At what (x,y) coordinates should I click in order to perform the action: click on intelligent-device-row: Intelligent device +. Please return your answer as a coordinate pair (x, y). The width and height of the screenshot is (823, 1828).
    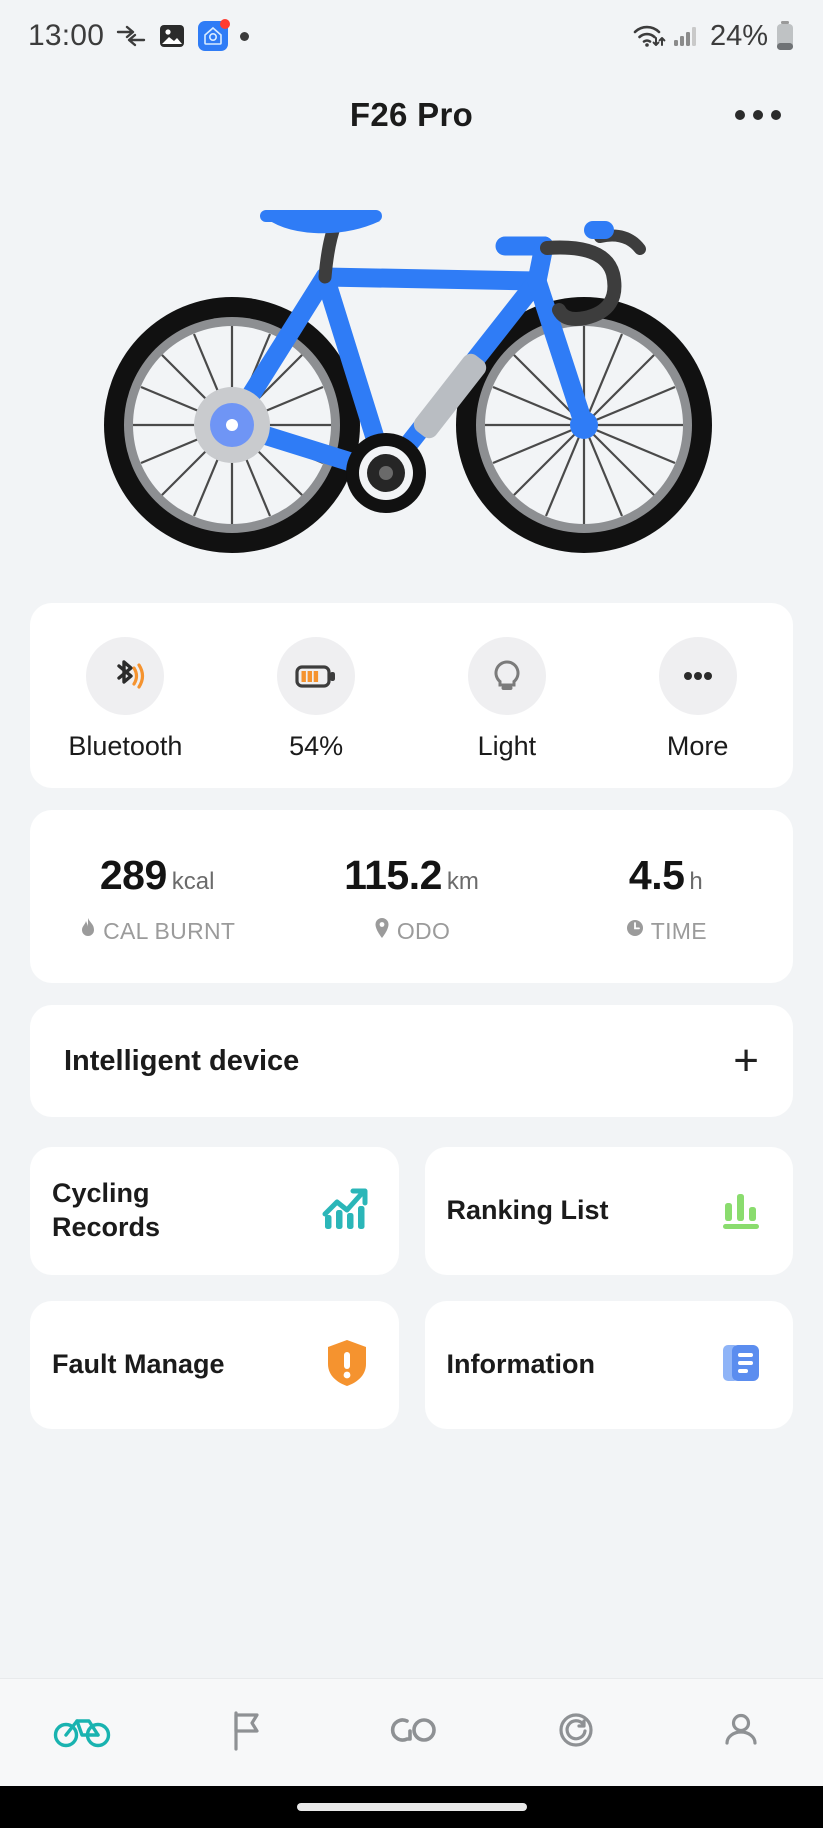
    Looking at the image, I should click on (411, 1061).